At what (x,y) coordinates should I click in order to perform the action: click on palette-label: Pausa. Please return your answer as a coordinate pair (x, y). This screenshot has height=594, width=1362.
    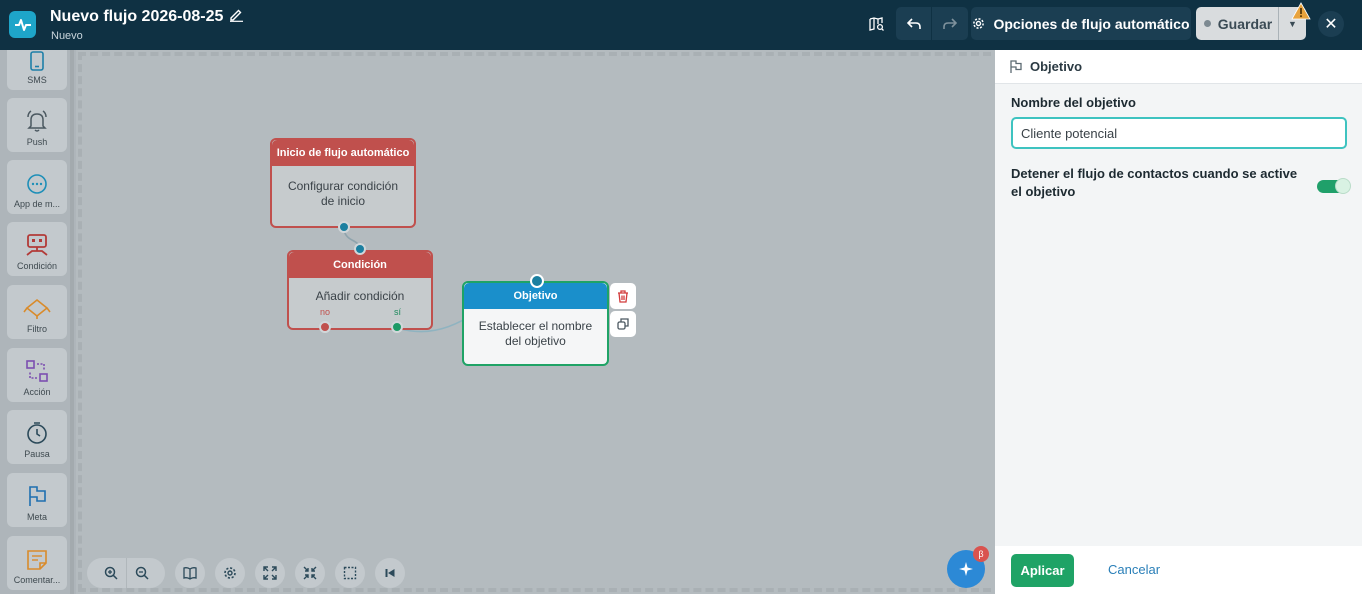
    Looking at the image, I should click on (37, 454).